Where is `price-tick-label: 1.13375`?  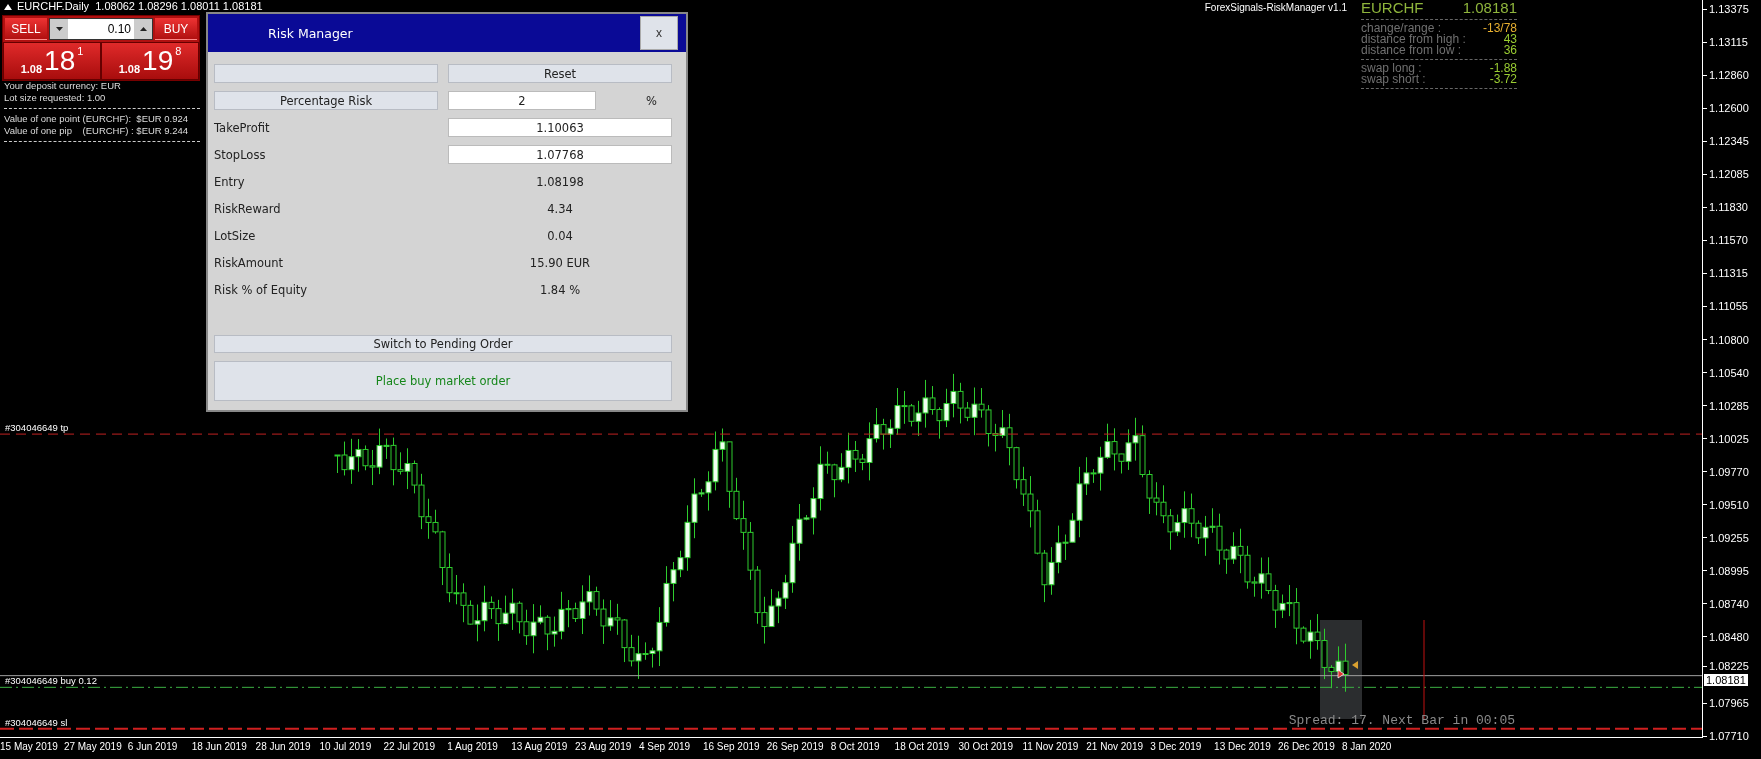
price-tick-label: 1.13375 is located at coordinates (1729, 9).